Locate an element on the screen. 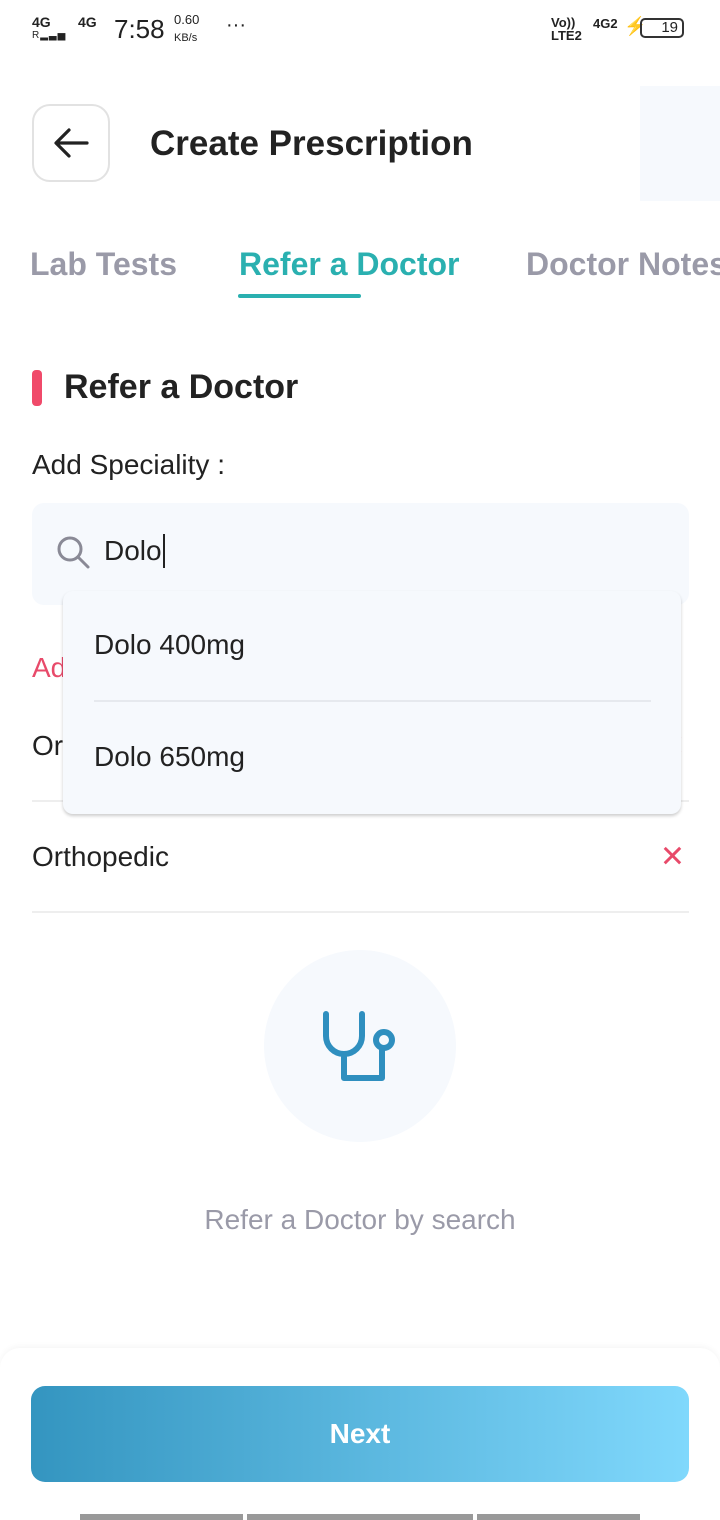 The height and width of the screenshot is (1520, 720). battery: 19 is located at coordinates (662, 28).